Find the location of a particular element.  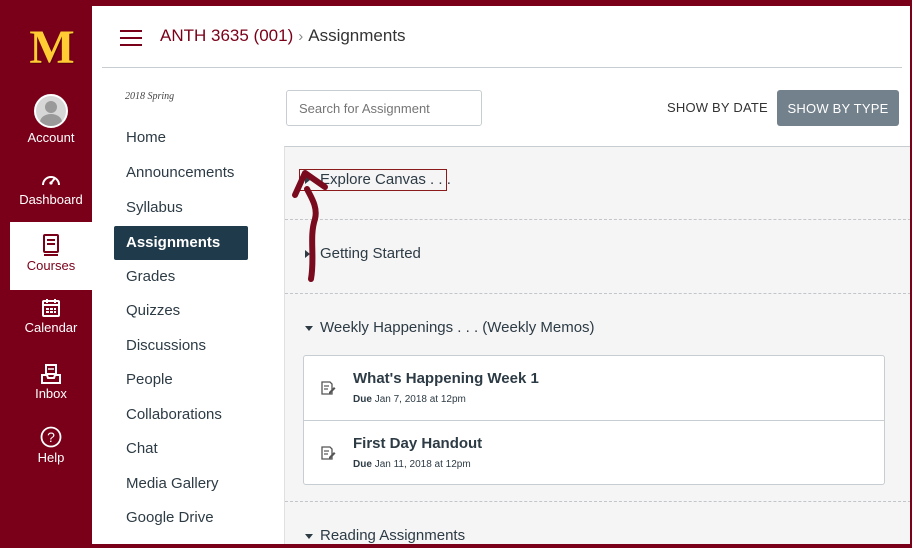

assignment-due: Due Jan 11, 2018 at 12pm is located at coordinates (412, 464).